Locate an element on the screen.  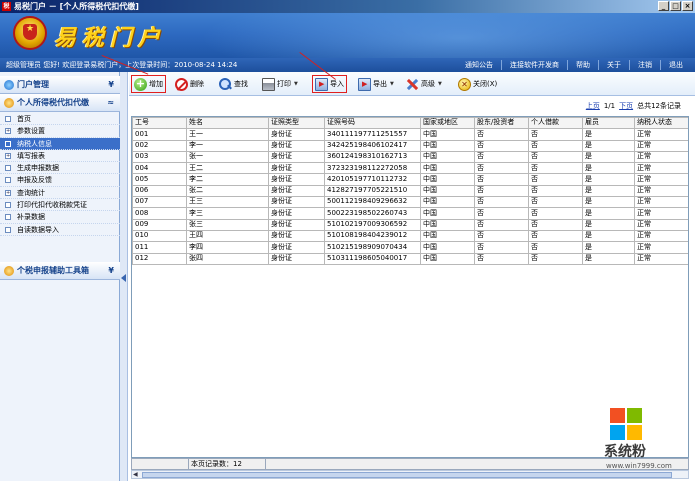
link-logout: 注销 is located at coordinates (645, 65).